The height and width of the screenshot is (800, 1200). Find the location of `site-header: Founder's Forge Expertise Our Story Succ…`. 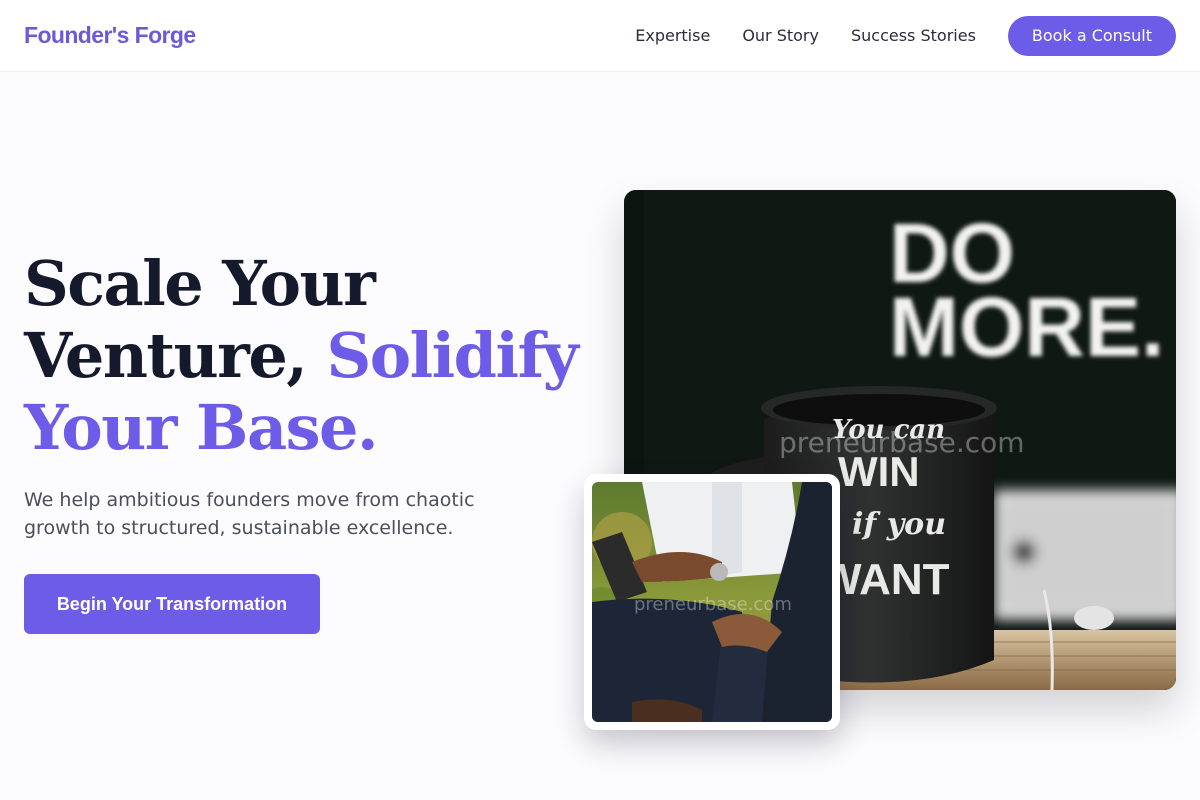

site-header: Founder's Forge Expertise Our Story Succ… is located at coordinates (600, 36).